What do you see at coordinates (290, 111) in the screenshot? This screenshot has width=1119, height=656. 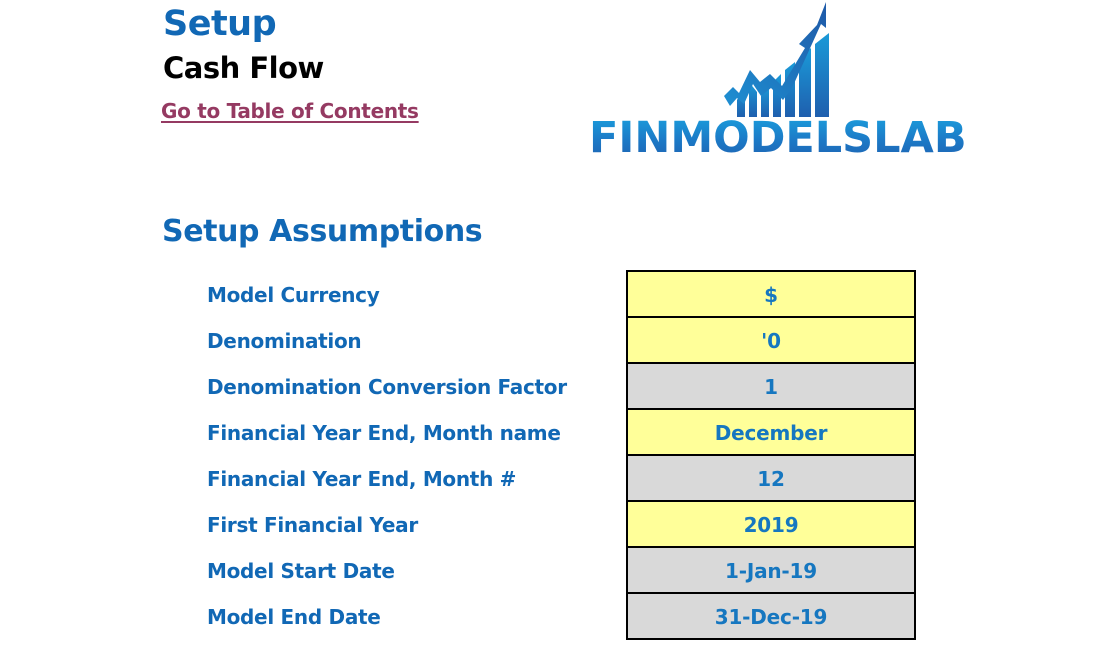 I see `table-of-contents-link: Go to Table of Contents` at bounding box center [290, 111].